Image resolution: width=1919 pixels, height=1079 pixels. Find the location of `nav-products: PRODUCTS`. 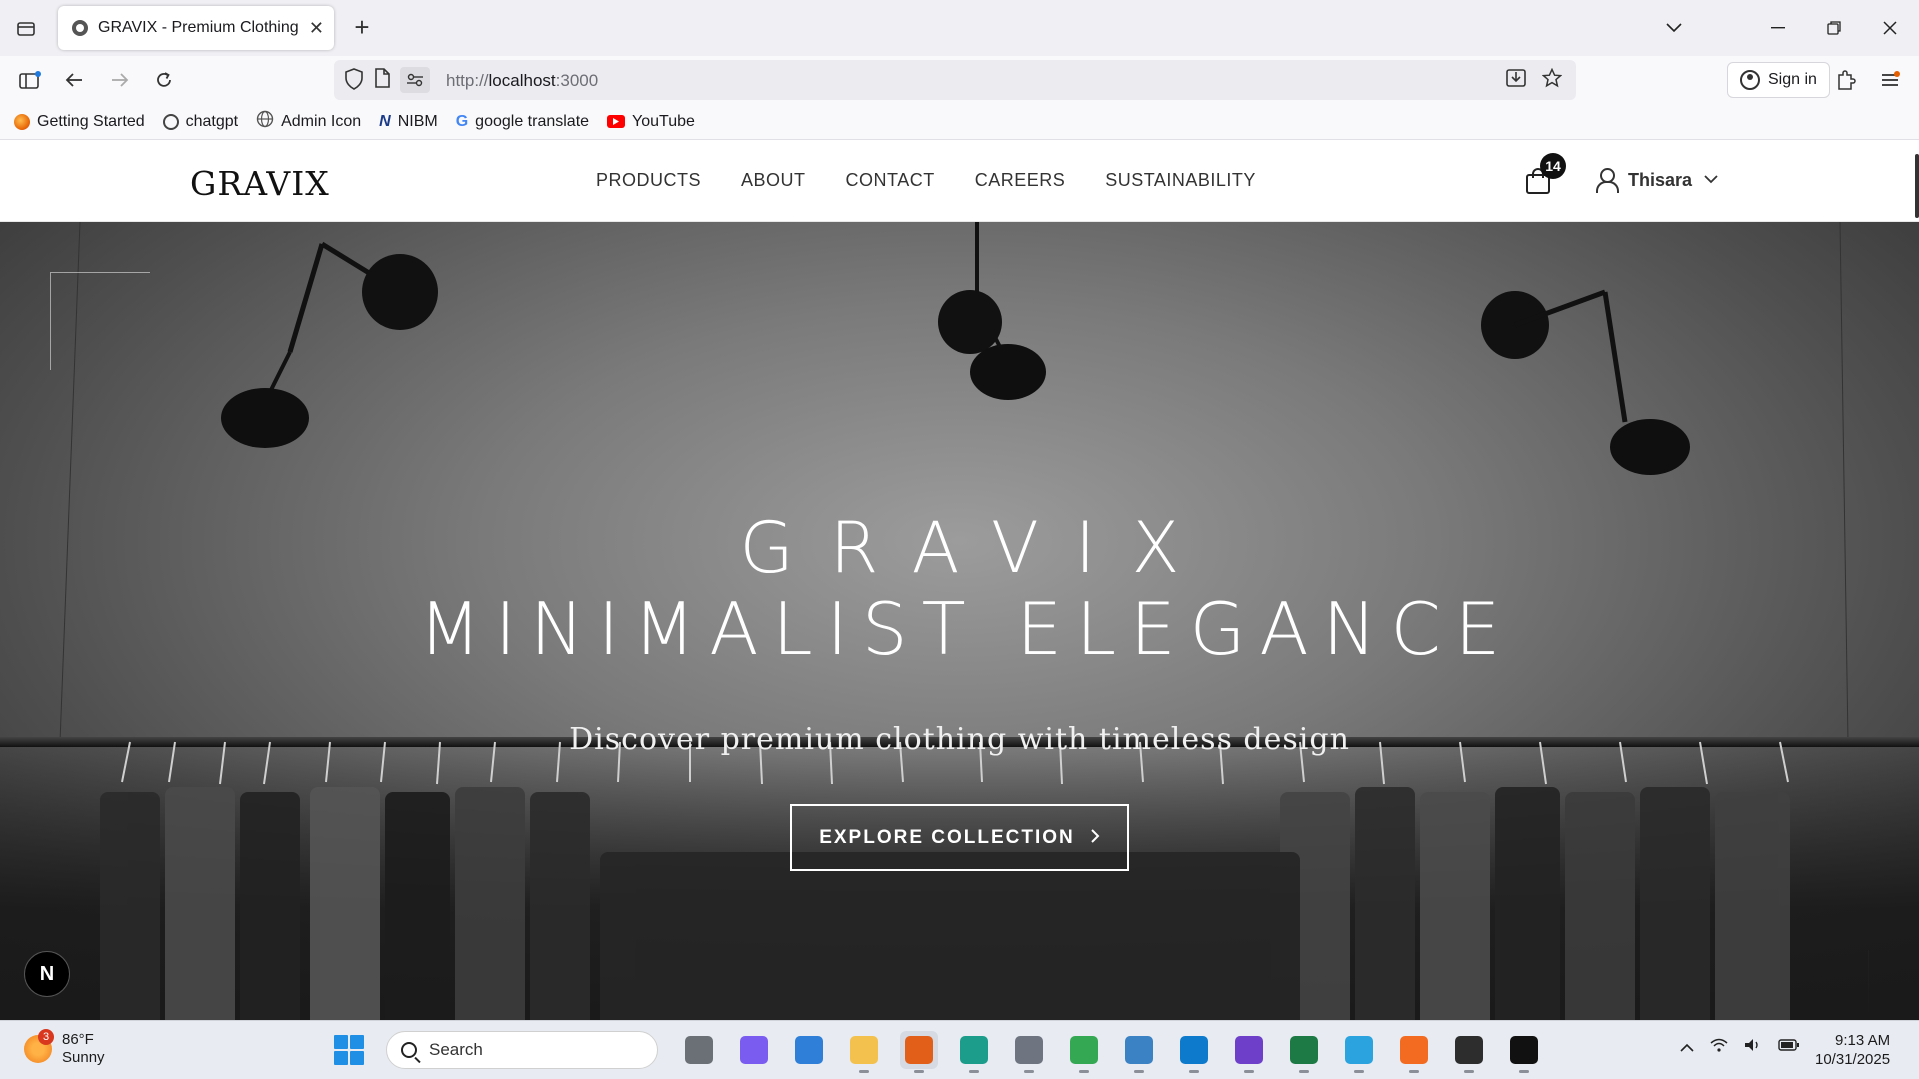

nav-products: PRODUCTS is located at coordinates (648, 180).